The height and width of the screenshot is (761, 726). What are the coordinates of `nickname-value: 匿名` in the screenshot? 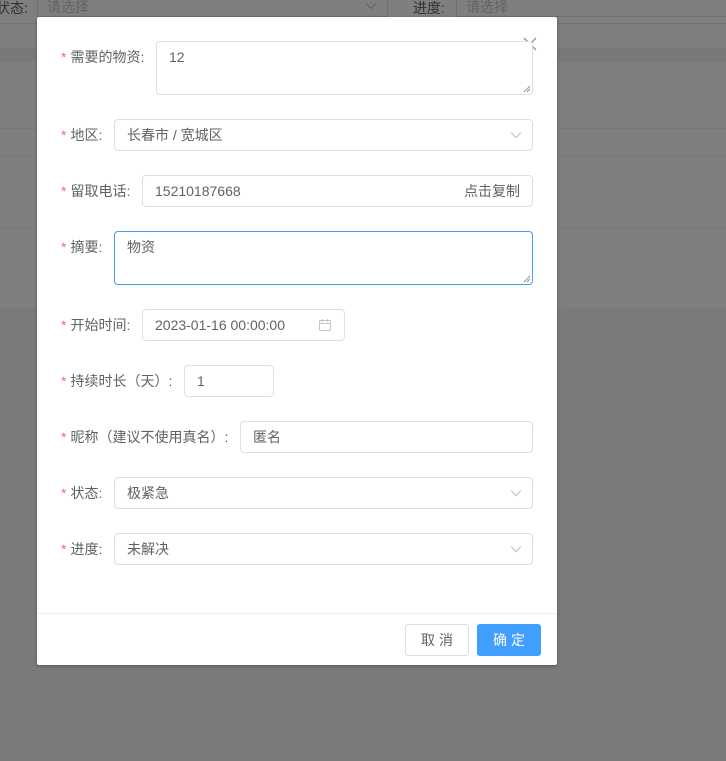 It's located at (267, 437).